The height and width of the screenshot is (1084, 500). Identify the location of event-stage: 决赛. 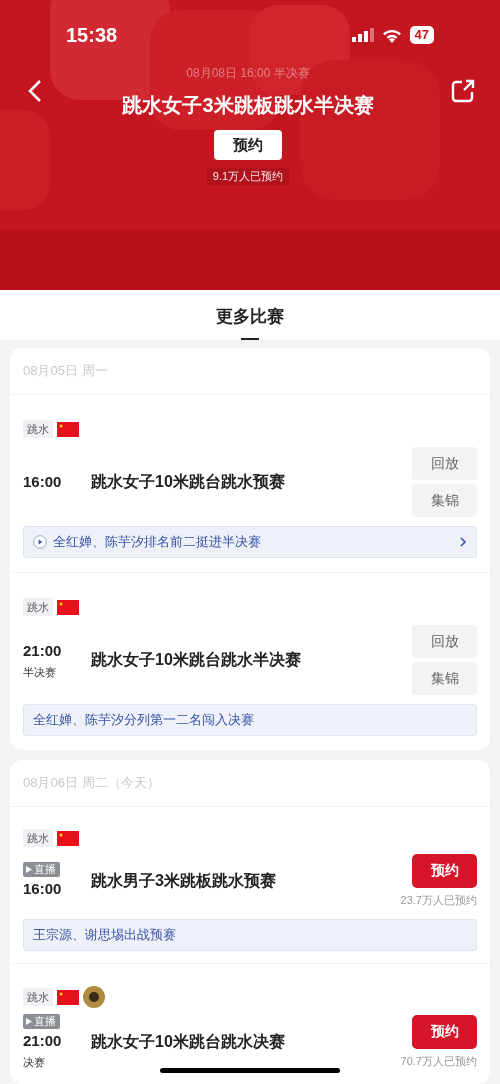
(34, 1062).